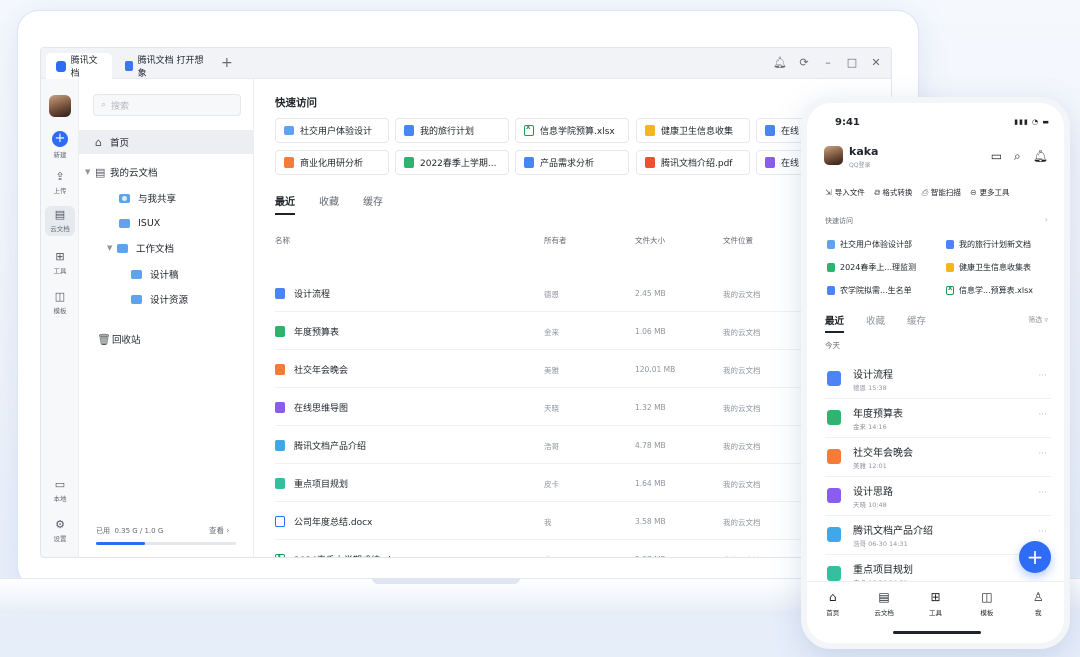 This screenshot has height=657, width=1080. I want to click on sidebar-item-design-resources: 设计资源, so click(166, 299).